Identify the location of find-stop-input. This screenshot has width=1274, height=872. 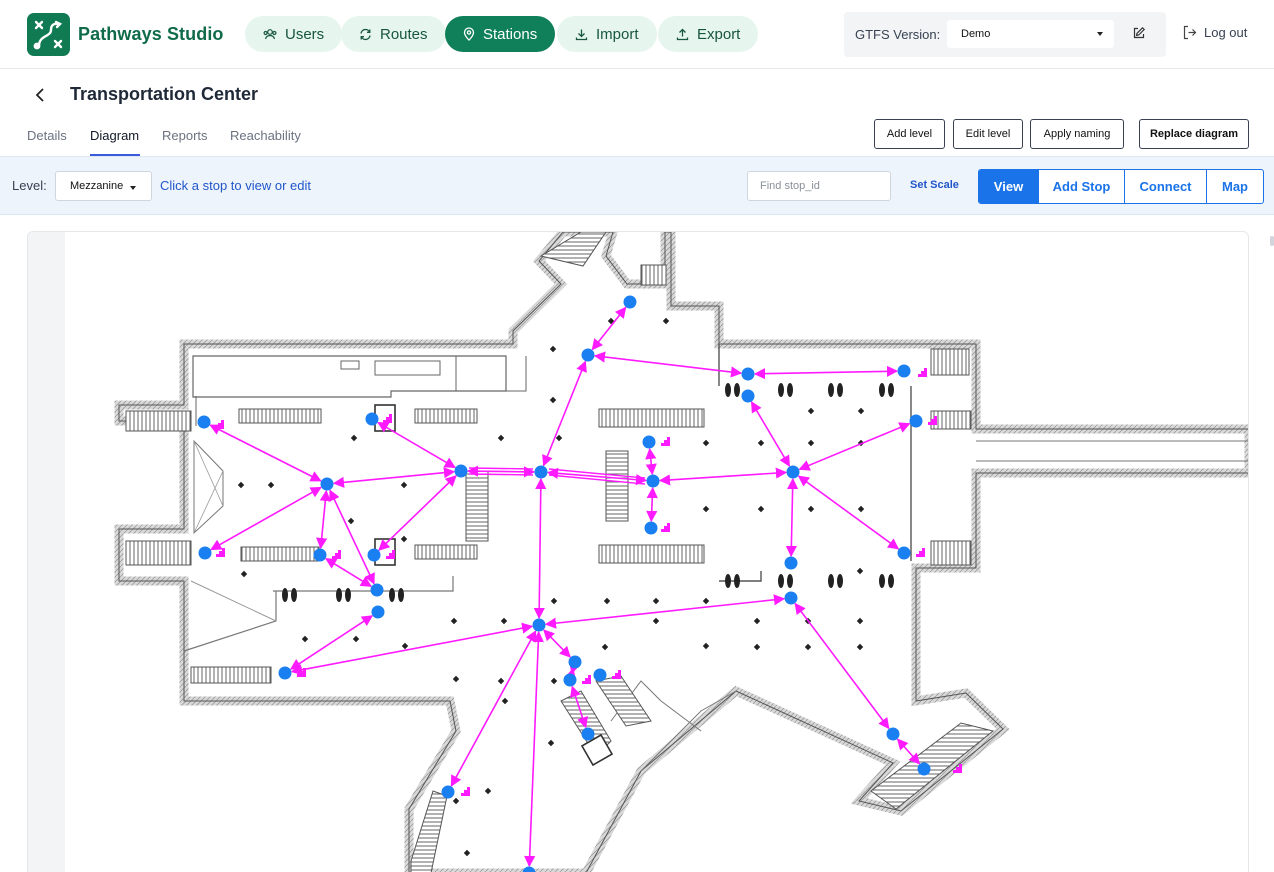
(819, 186).